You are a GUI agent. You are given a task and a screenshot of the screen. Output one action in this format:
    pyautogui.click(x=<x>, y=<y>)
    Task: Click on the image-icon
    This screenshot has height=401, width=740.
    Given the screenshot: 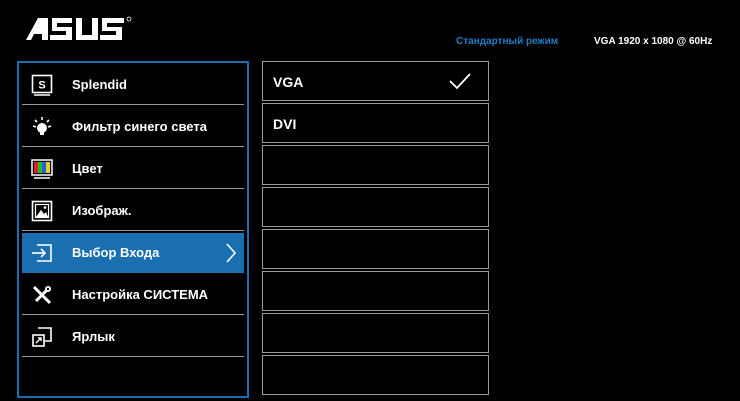 What is the action you would take?
    pyautogui.click(x=42, y=211)
    